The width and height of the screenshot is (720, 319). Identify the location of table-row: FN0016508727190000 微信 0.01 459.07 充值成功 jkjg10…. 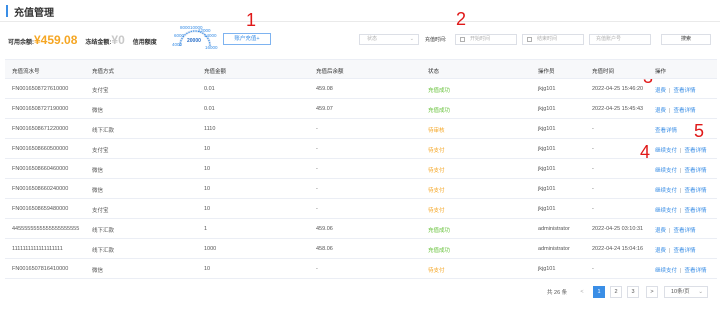
(361, 109).